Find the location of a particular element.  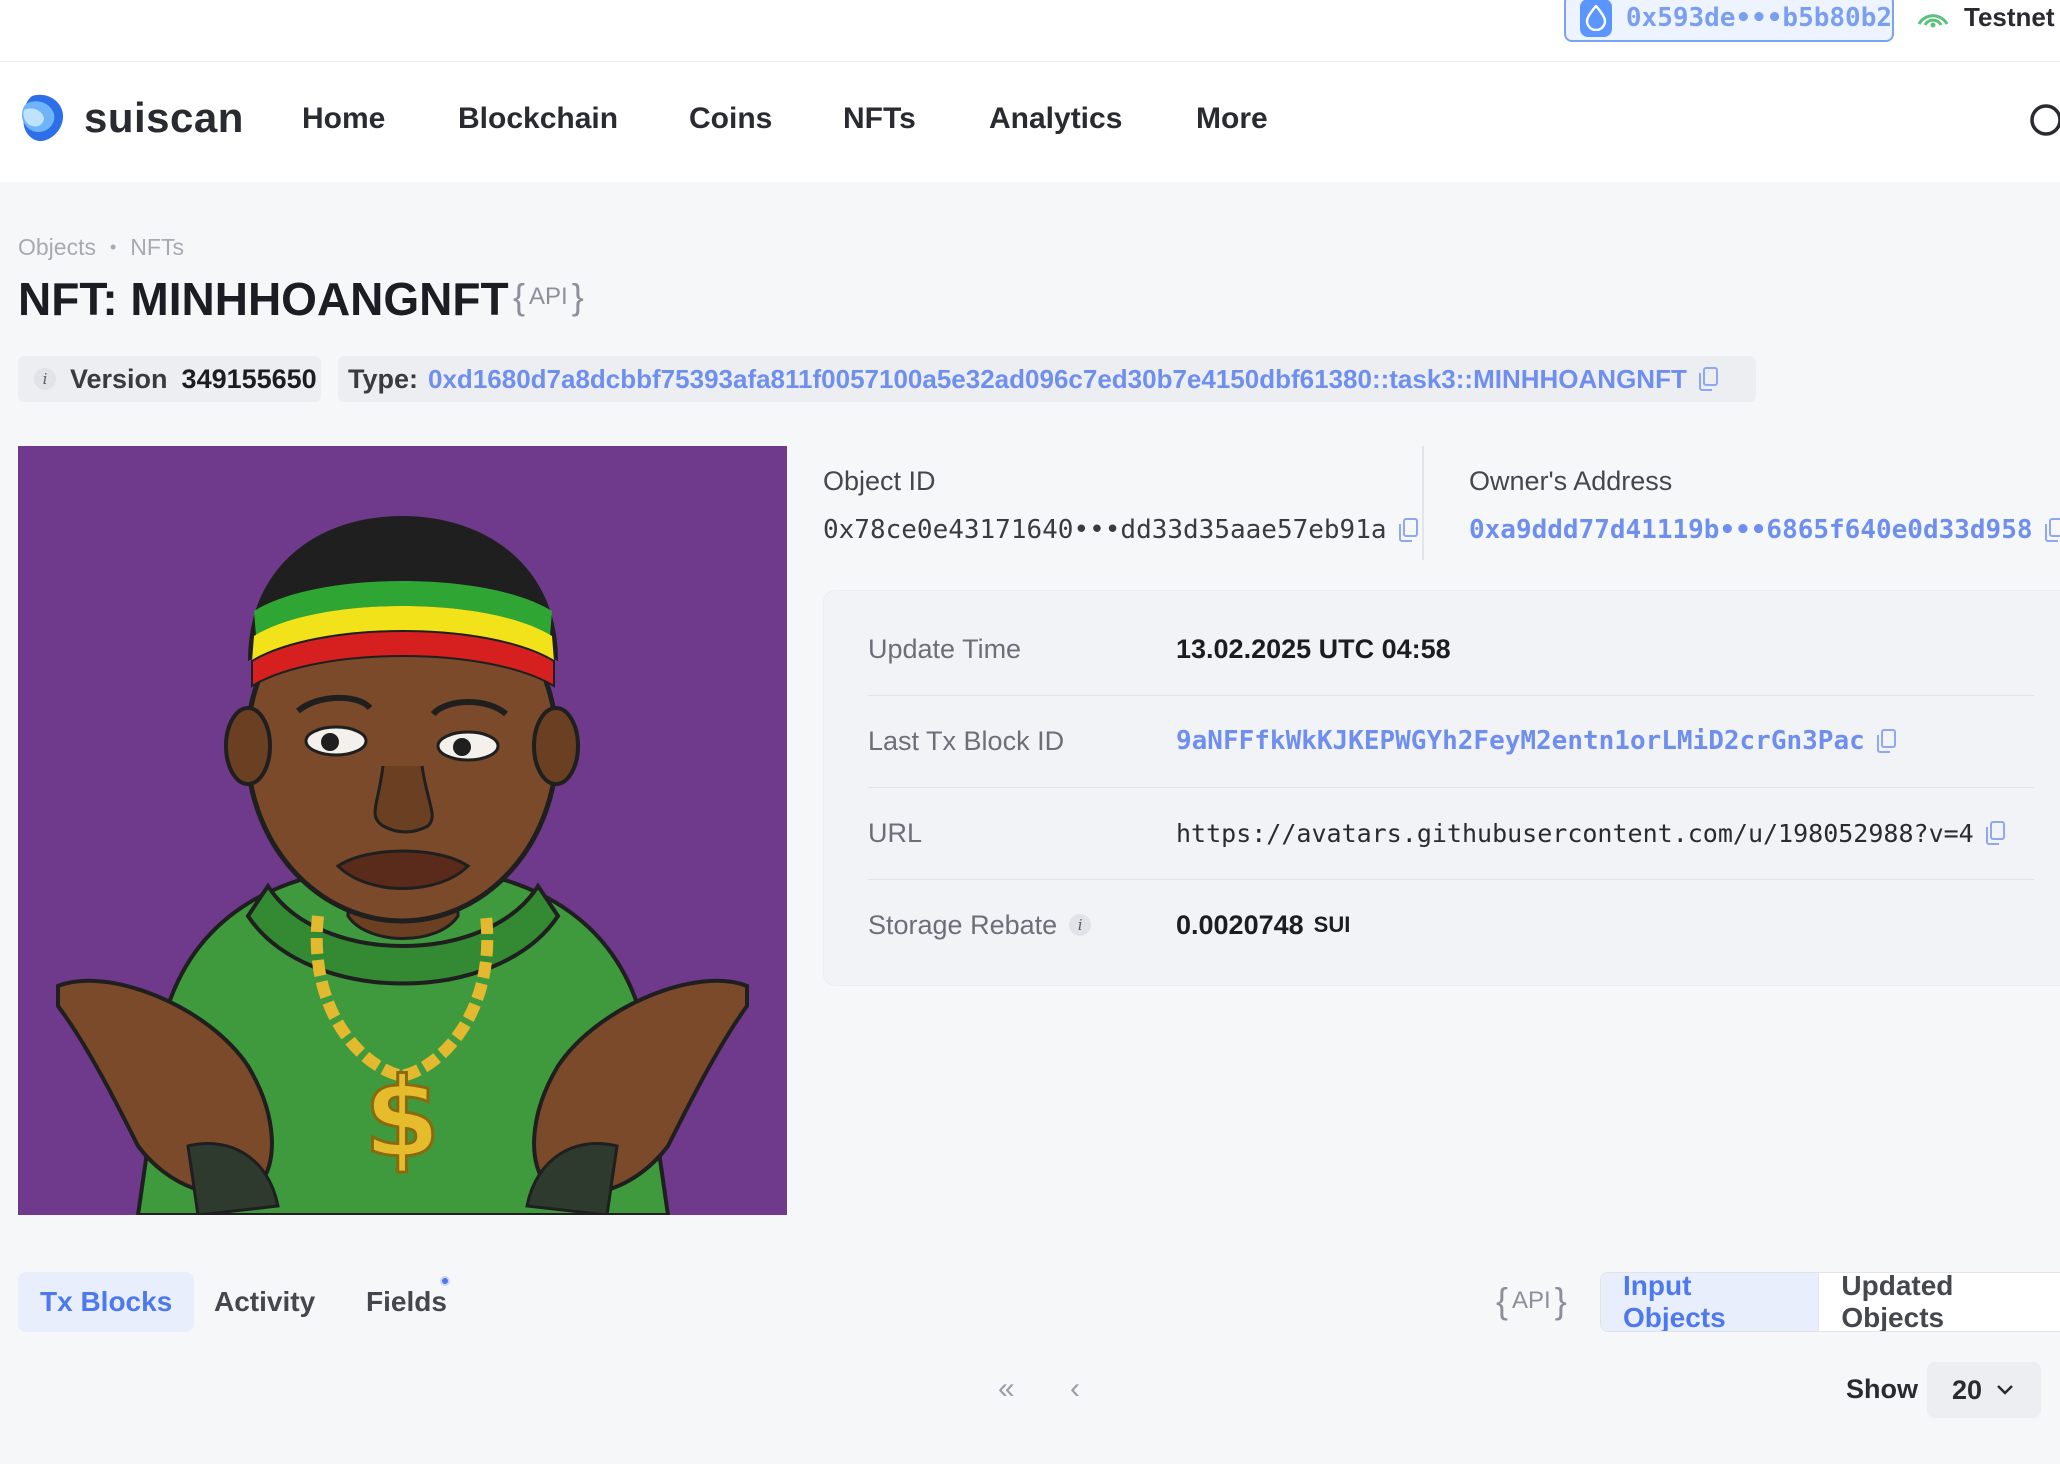

tab-tx-blocks: Tx Blocks is located at coordinates (106, 1302).